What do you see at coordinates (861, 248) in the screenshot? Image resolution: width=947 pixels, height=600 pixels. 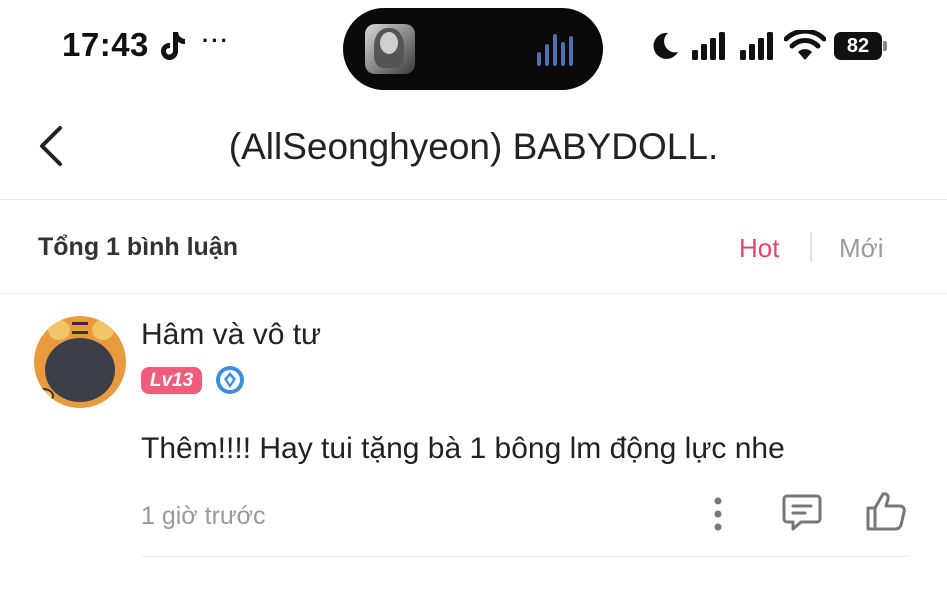 I see `tab-new: Mới` at bounding box center [861, 248].